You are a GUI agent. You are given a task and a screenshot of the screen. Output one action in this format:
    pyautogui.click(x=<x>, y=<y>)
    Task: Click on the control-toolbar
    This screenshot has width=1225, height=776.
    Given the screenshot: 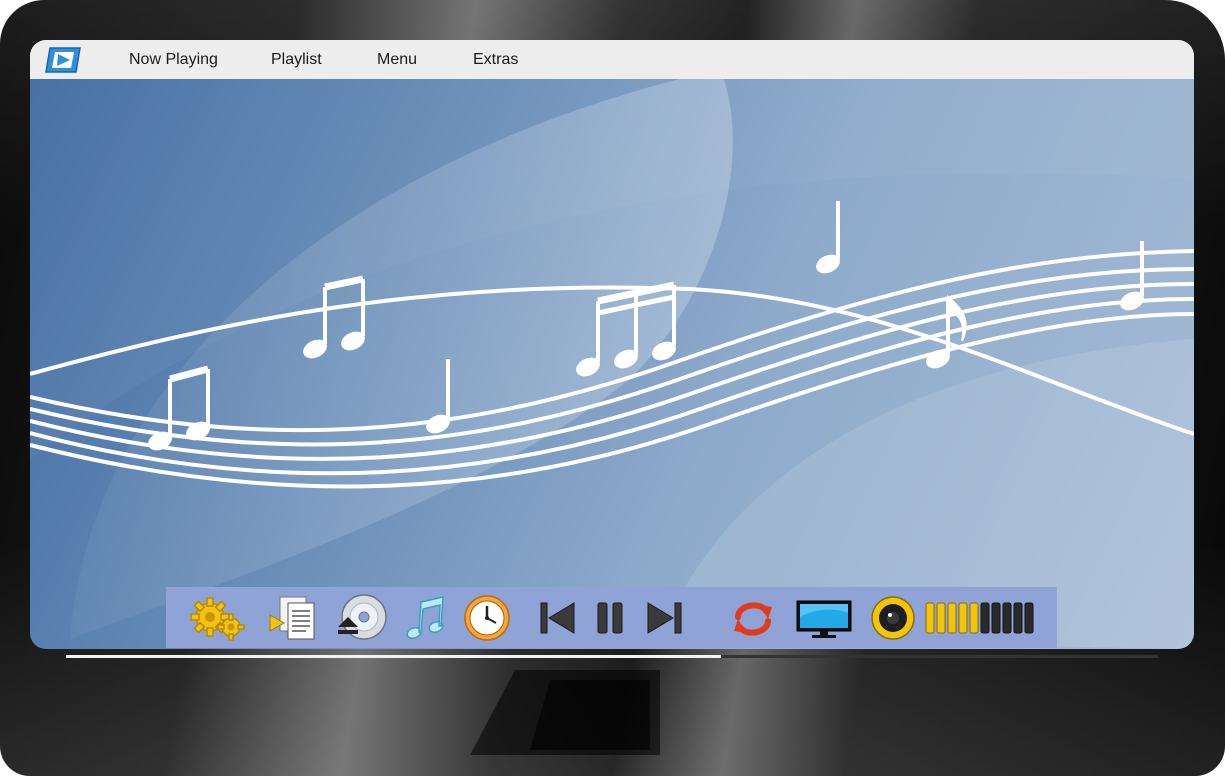 What is the action you would take?
    pyautogui.click(x=611, y=617)
    